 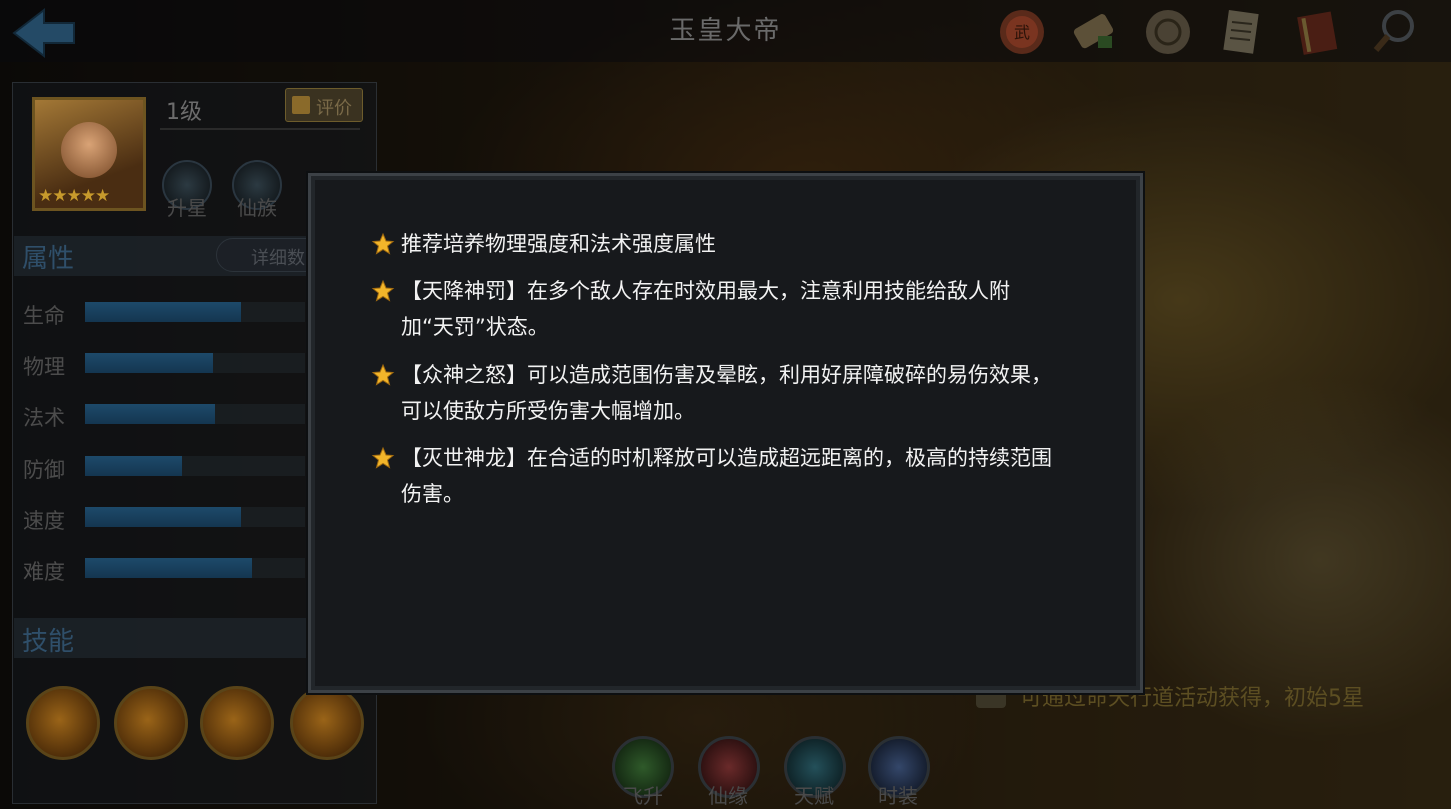 I want to click on stat-bar-magic, so click(x=195, y=414).